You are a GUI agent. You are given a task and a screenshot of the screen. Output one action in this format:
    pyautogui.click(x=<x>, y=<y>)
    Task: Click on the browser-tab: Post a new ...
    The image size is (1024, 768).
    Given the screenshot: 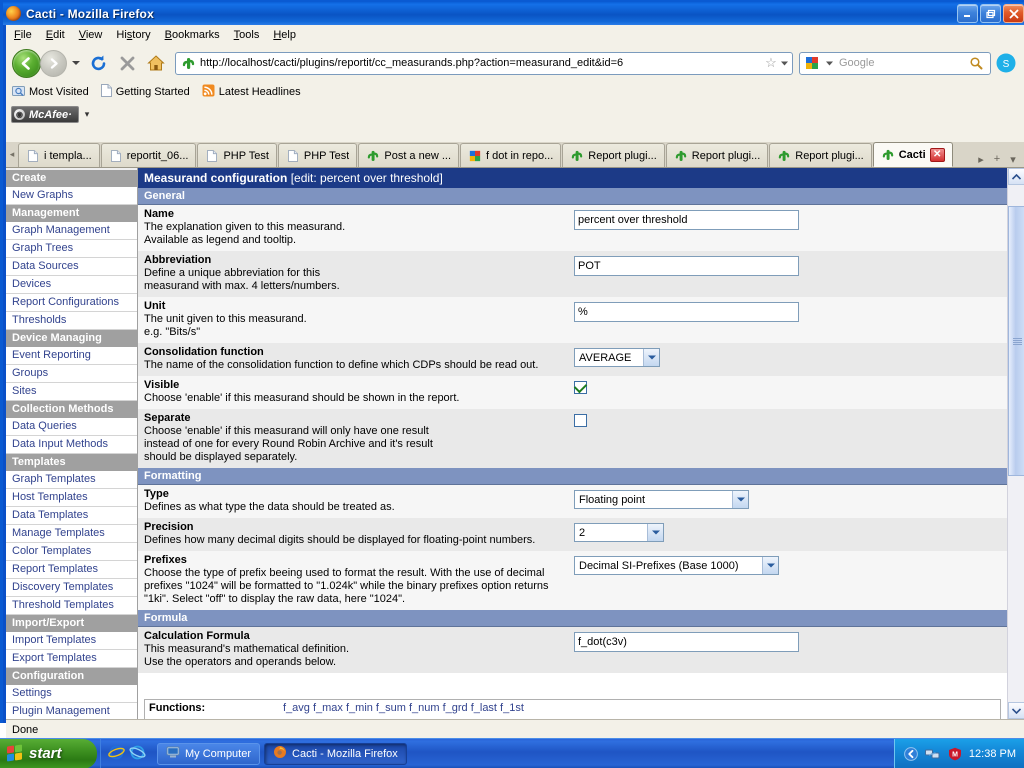 What is the action you would take?
    pyautogui.click(x=409, y=155)
    